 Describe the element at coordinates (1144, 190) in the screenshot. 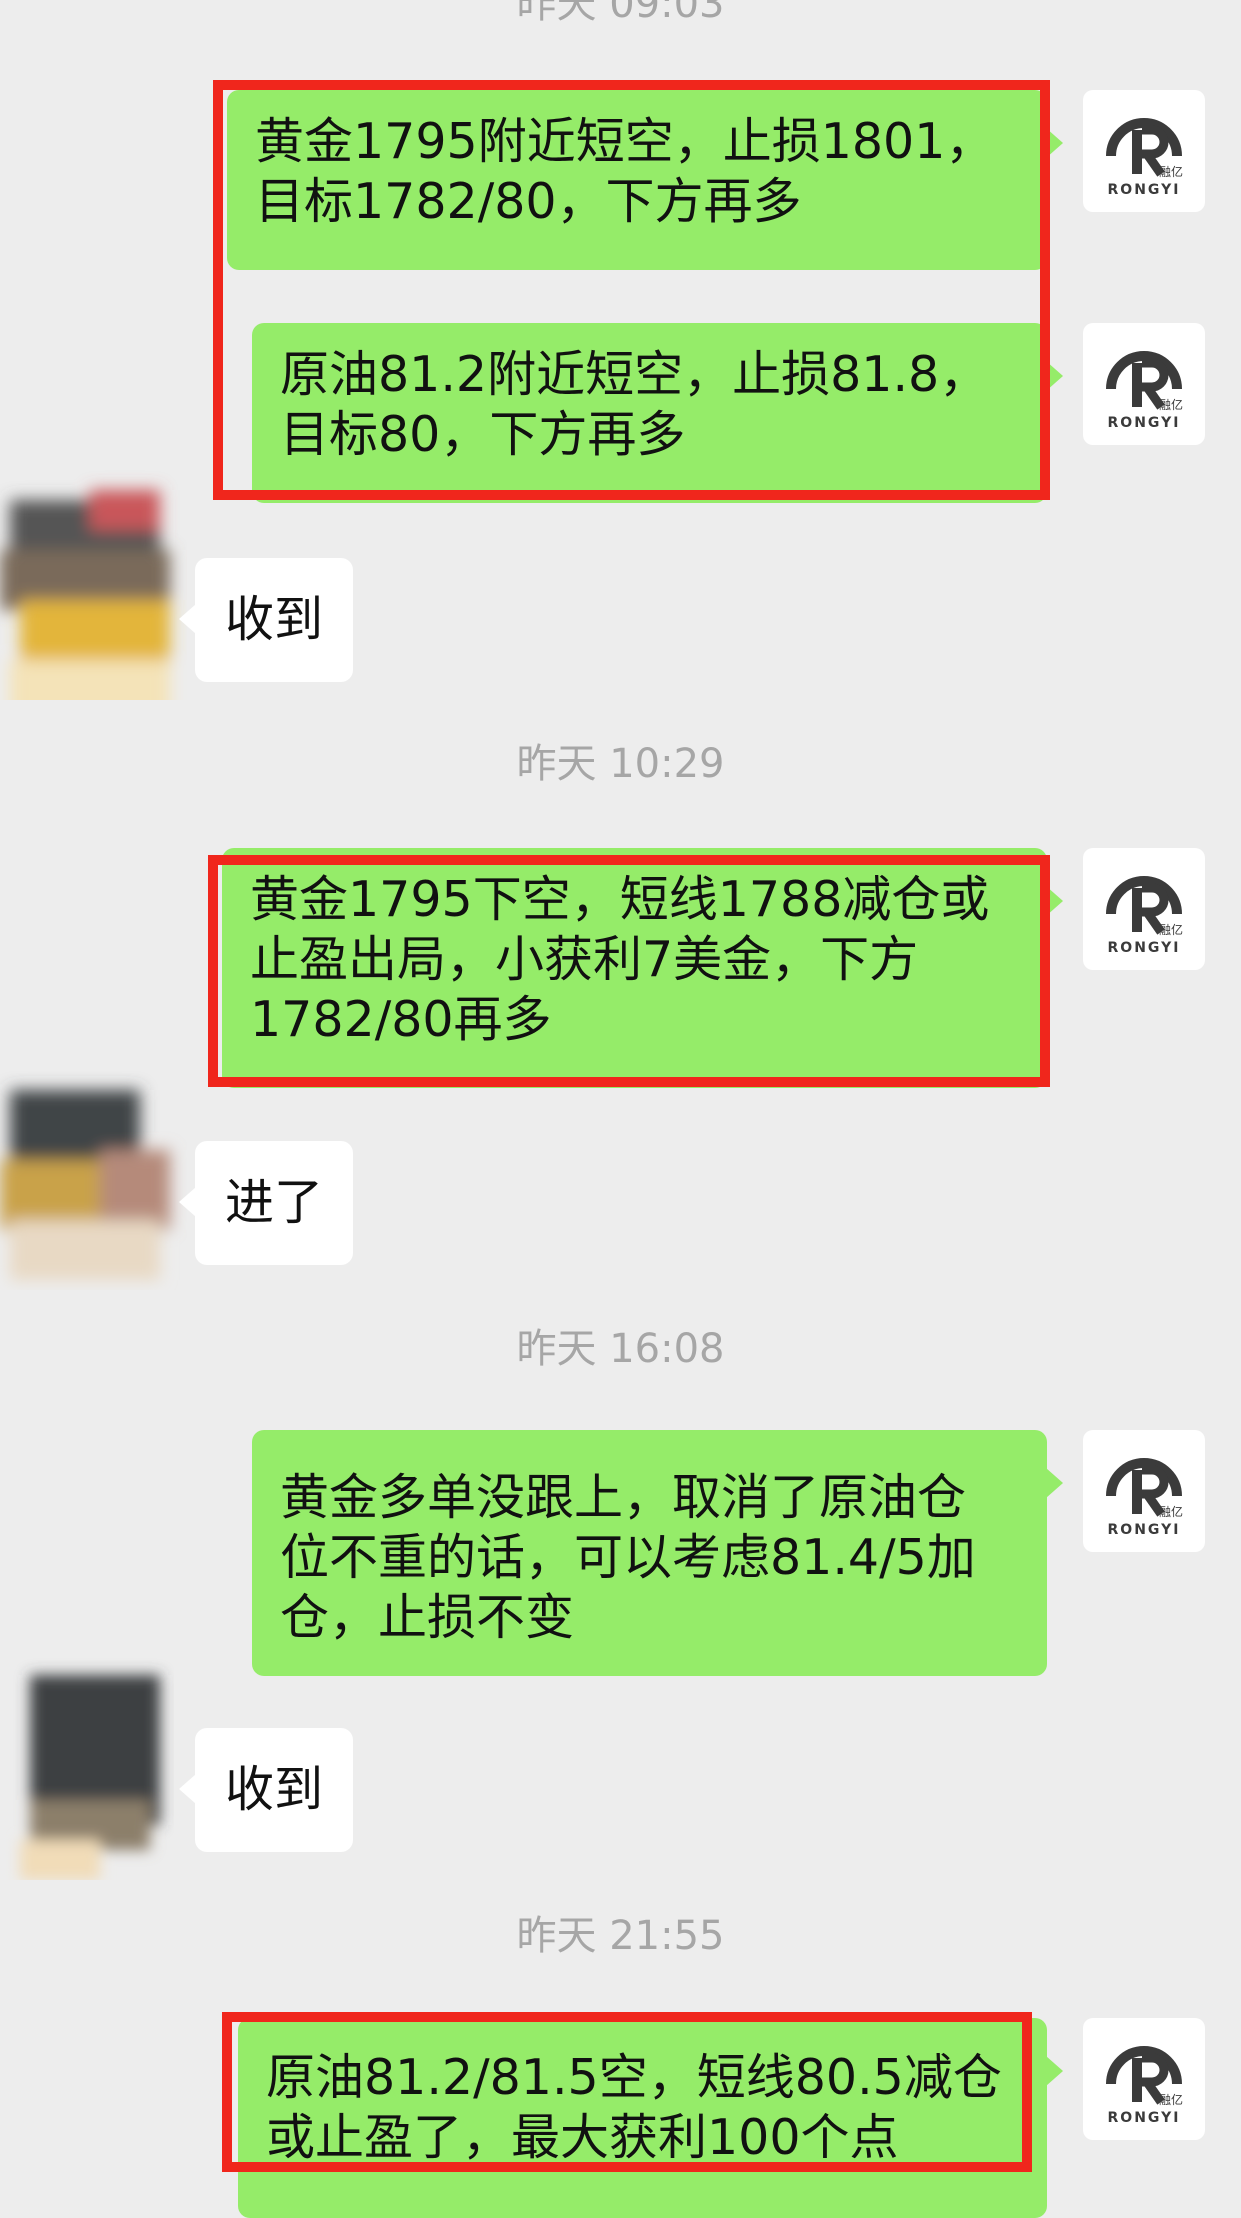

I see `avatar-brand: RONGYI` at that location.